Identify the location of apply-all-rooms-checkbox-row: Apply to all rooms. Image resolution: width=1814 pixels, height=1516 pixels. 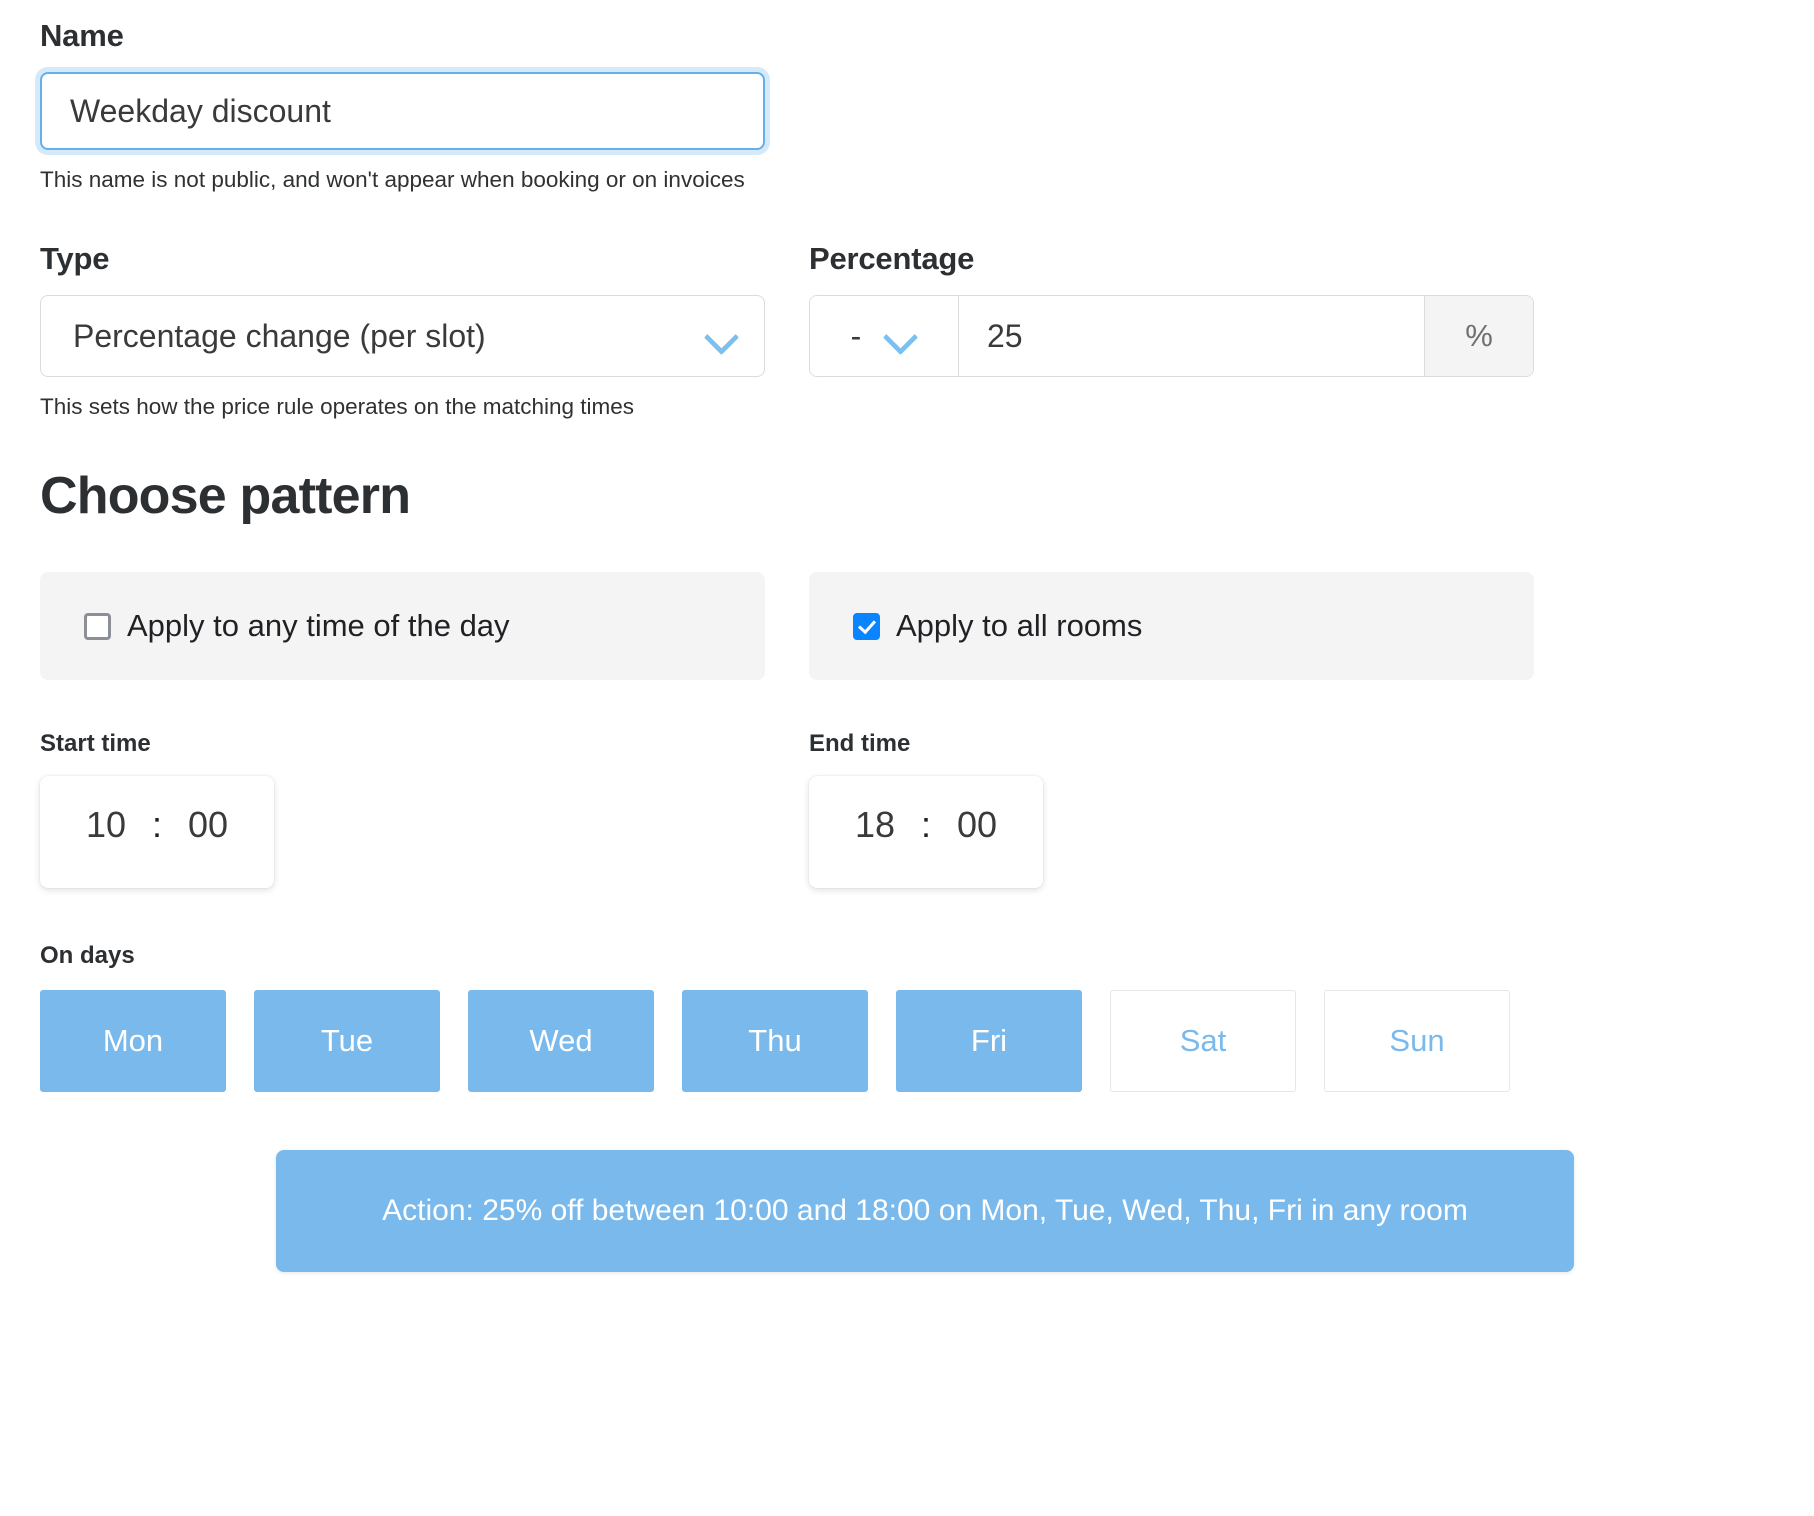
(1171, 626).